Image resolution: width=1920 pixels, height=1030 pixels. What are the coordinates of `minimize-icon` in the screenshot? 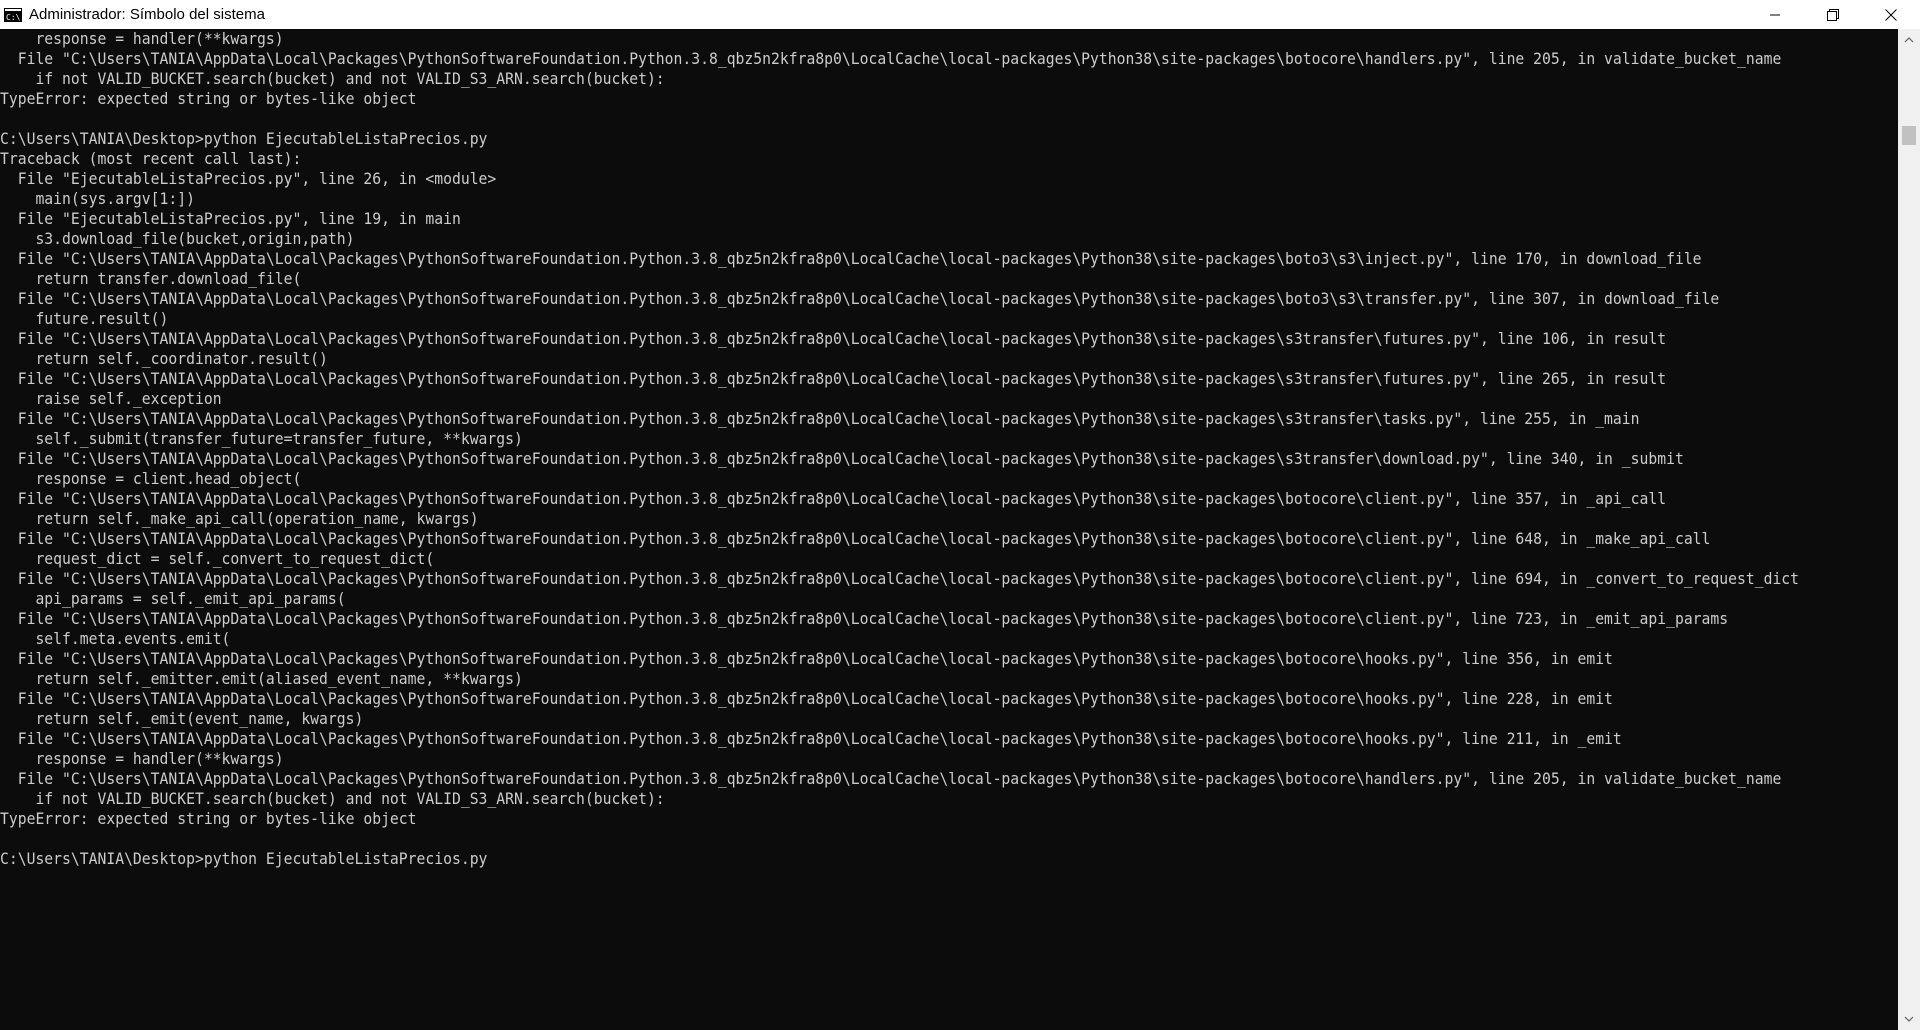 It's located at (1775, 14).